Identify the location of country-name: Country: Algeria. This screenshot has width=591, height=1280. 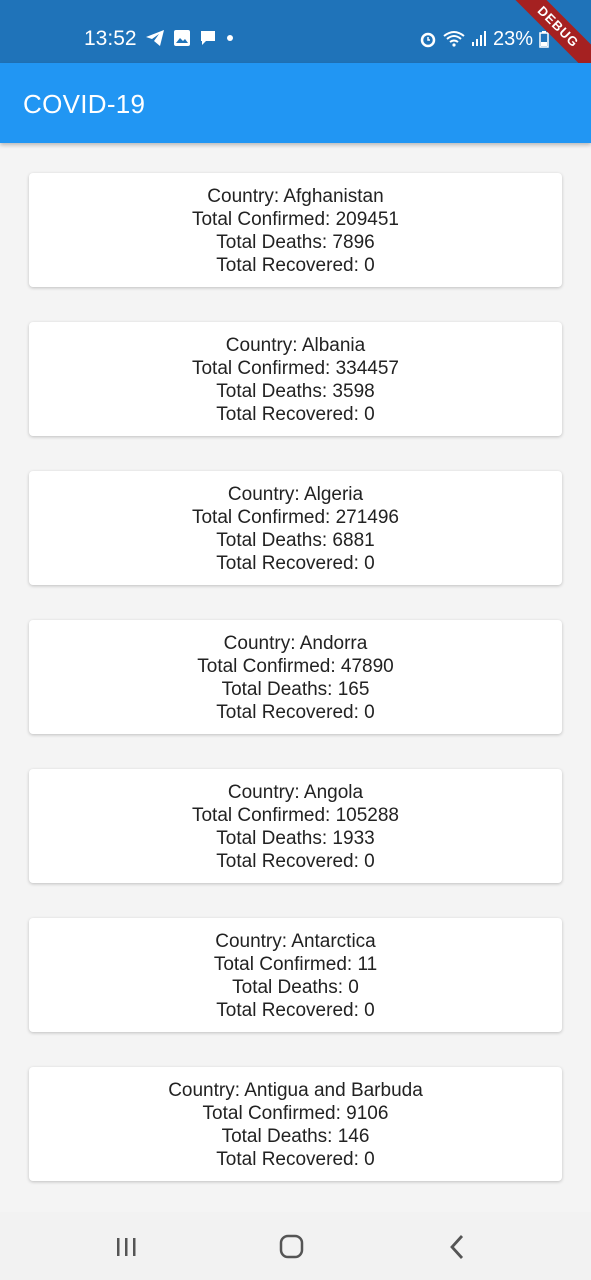
(295, 494).